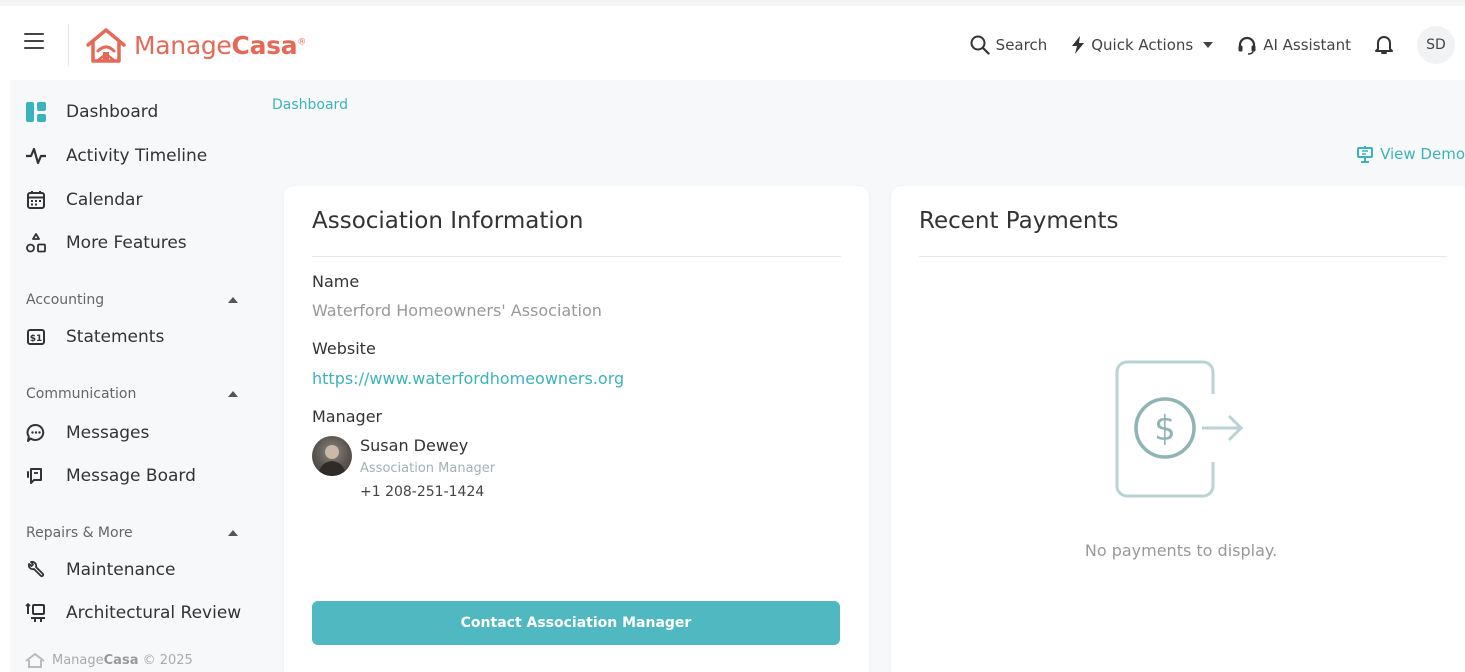 The width and height of the screenshot is (1465, 672). Describe the element at coordinates (79, 533) in the screenshot. I see `section-label: Repairs & More` at that location.